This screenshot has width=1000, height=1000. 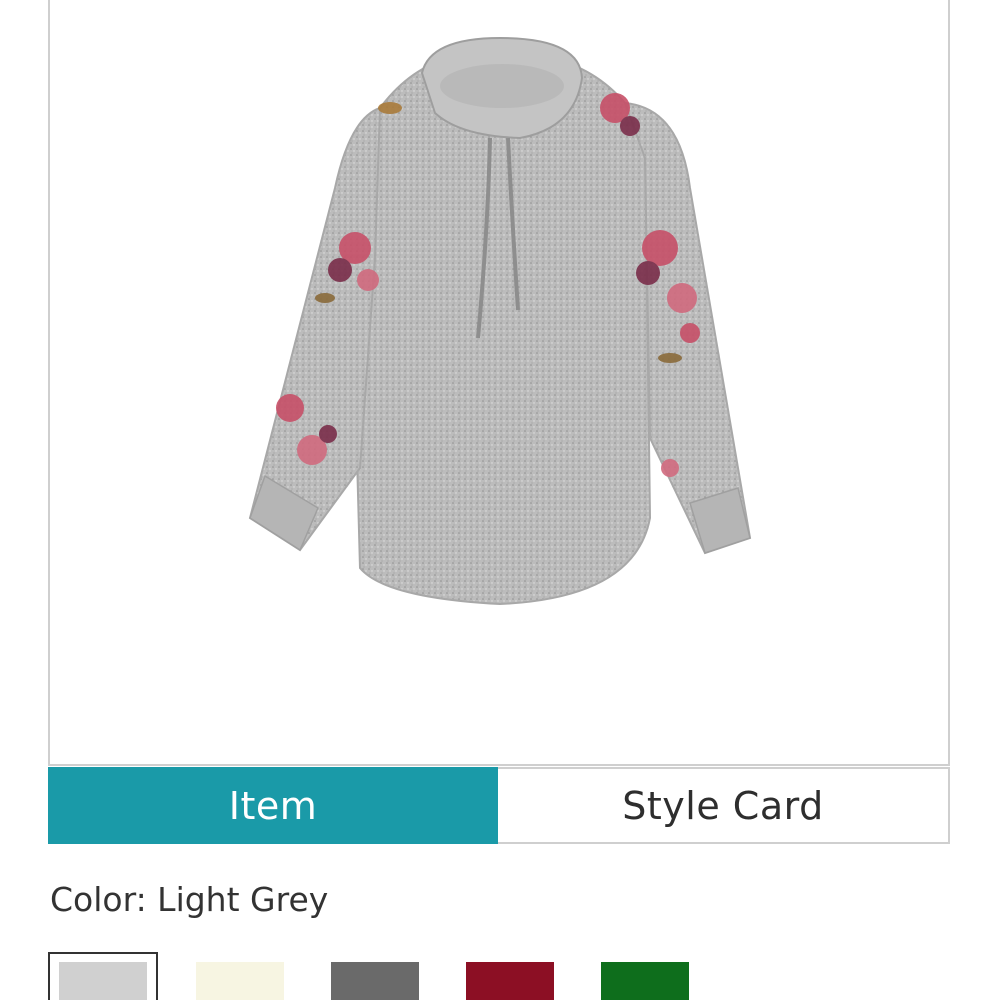 I want to click on swatch-charcoal, so click(x=375, y=981).